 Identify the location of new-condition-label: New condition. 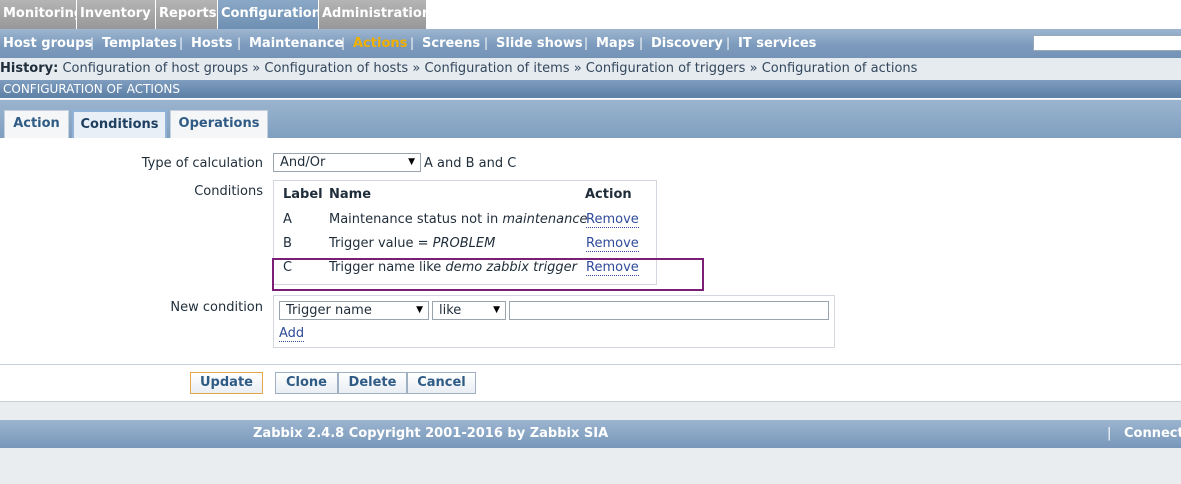
(216, 307).